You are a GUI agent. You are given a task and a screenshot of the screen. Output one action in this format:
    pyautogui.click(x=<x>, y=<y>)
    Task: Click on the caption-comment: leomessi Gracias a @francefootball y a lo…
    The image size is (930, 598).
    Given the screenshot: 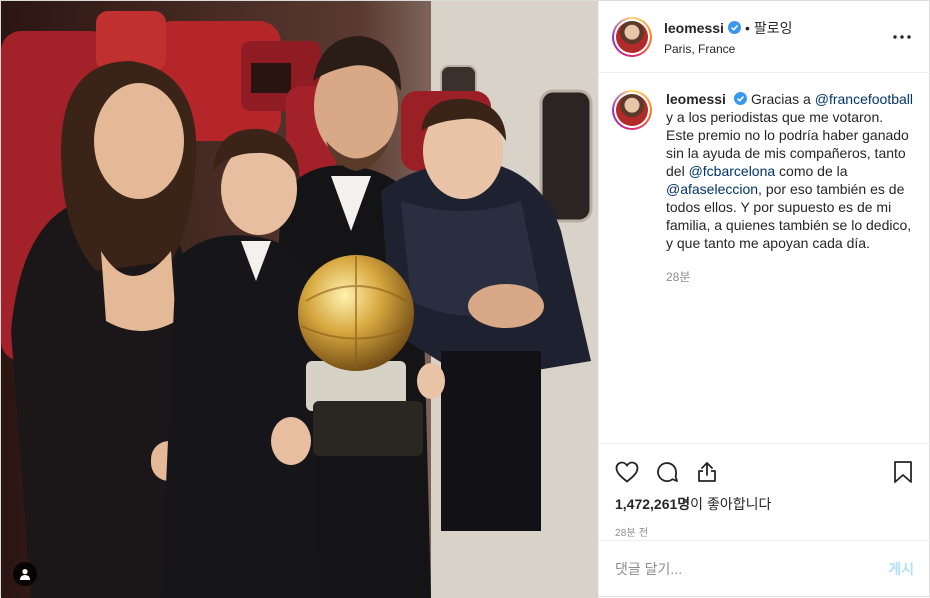 What is the action you would take?
    pyautogui.click(x=763, y=188)
    